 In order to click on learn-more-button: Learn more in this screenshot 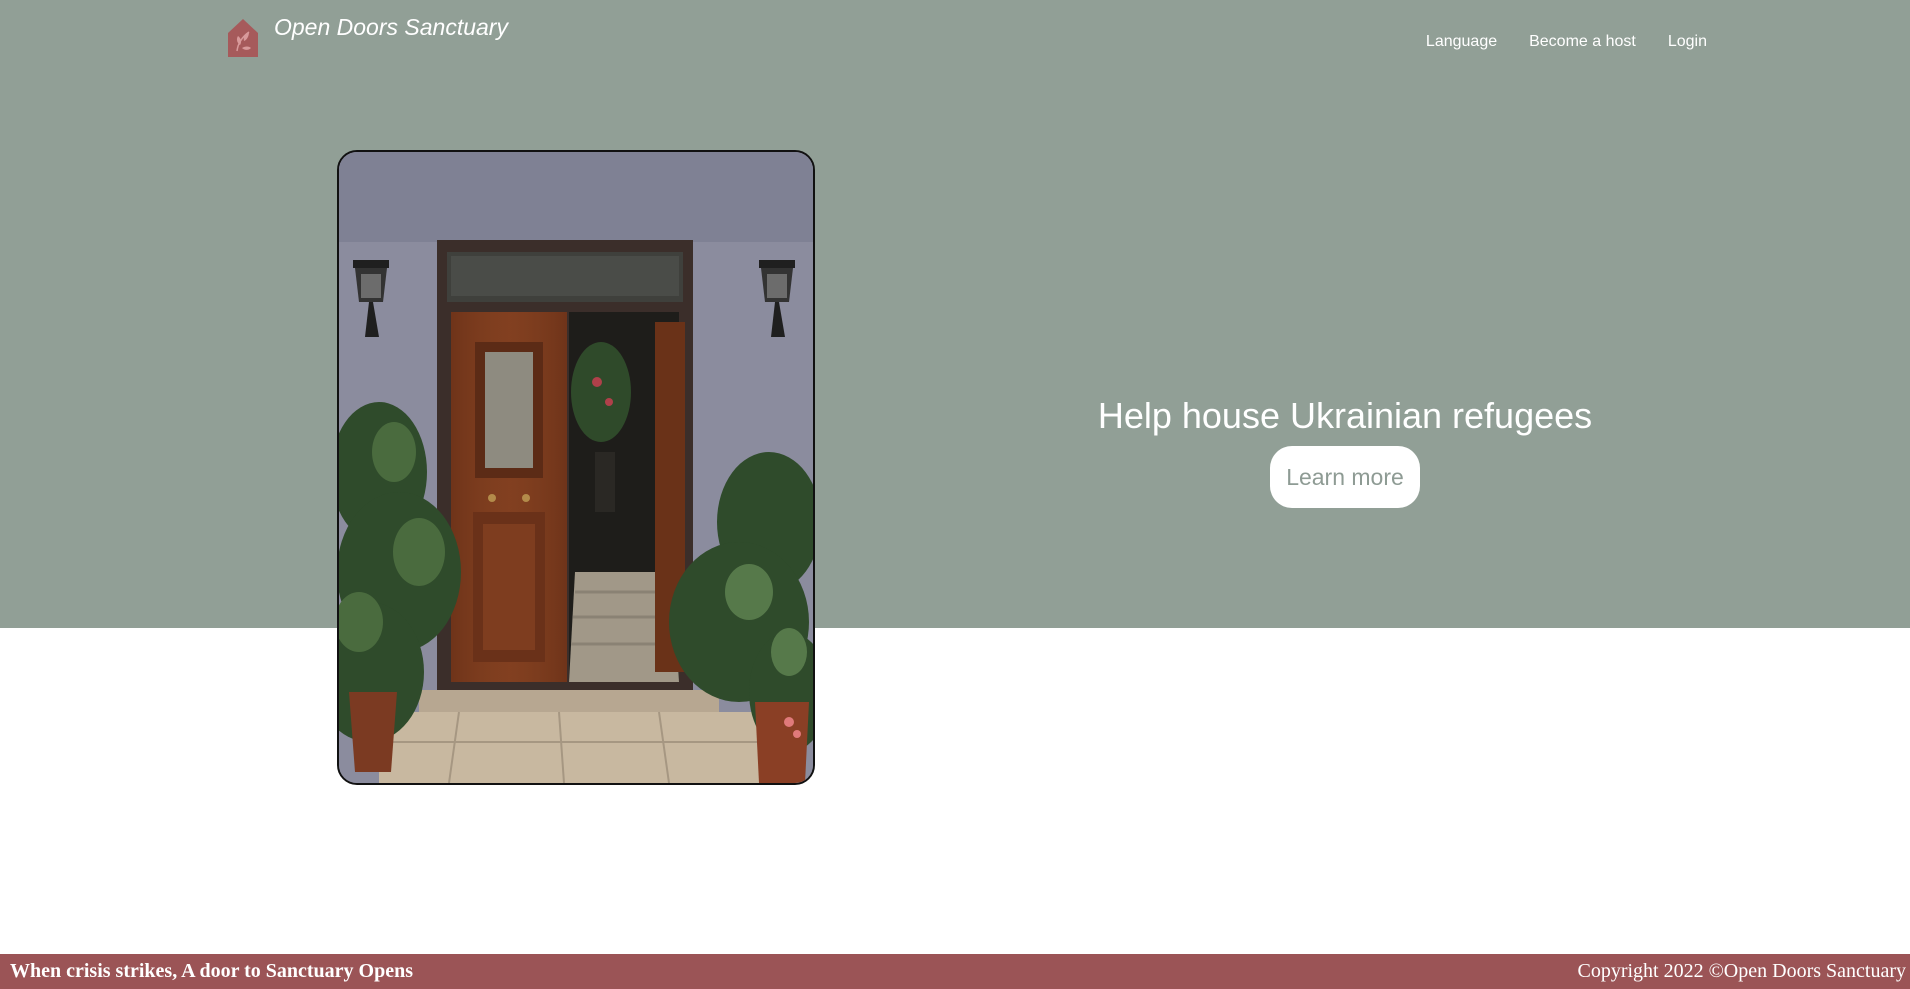, I will do `click(1345, 477)`.